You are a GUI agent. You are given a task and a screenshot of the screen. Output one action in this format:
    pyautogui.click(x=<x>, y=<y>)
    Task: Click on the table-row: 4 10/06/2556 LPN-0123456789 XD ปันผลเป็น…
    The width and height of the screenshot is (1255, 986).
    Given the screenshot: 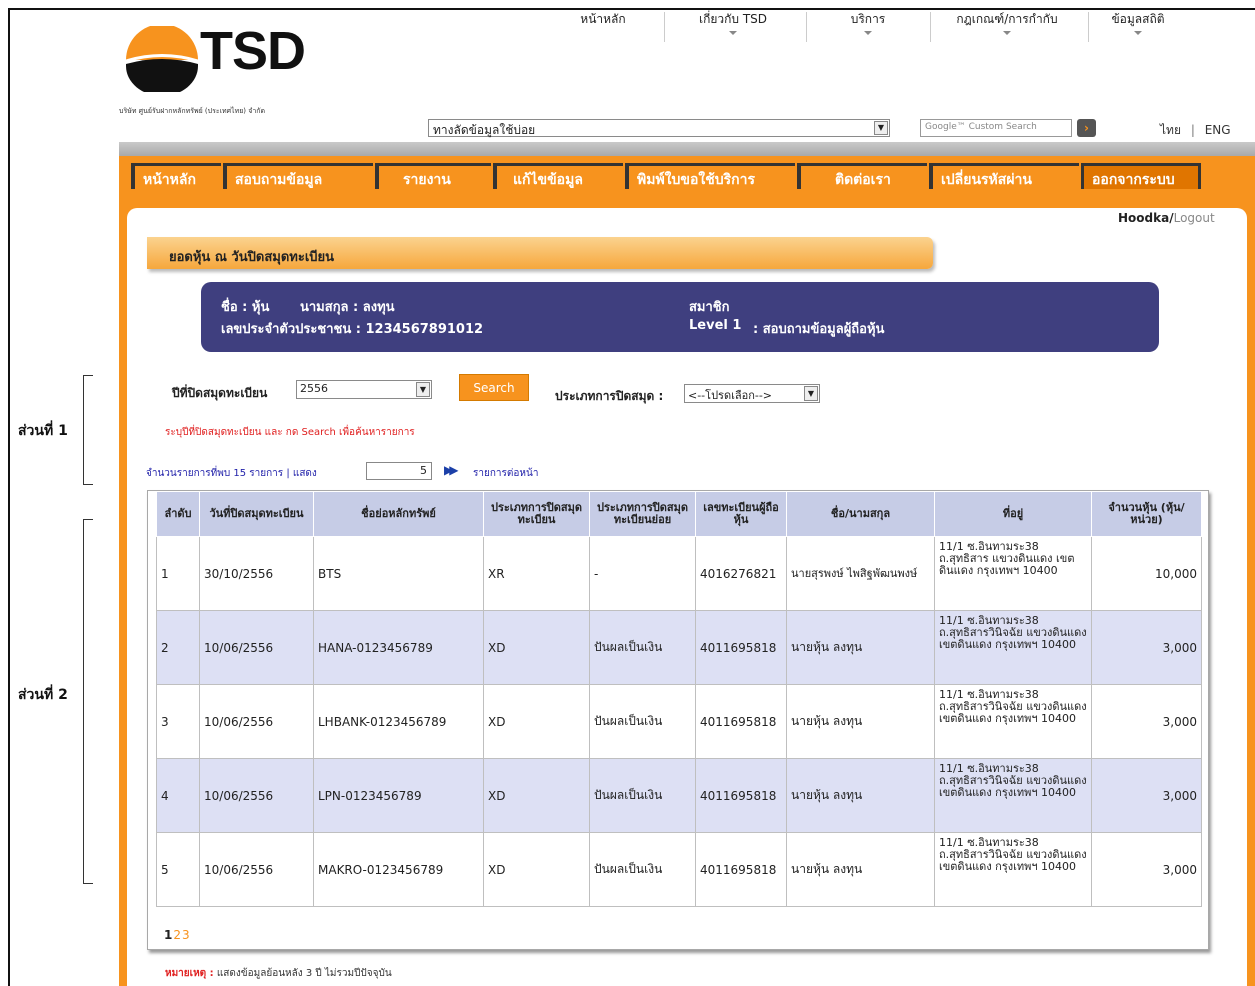 What is the action you would take?
    pyautogui.click(x=679, y=795)
    